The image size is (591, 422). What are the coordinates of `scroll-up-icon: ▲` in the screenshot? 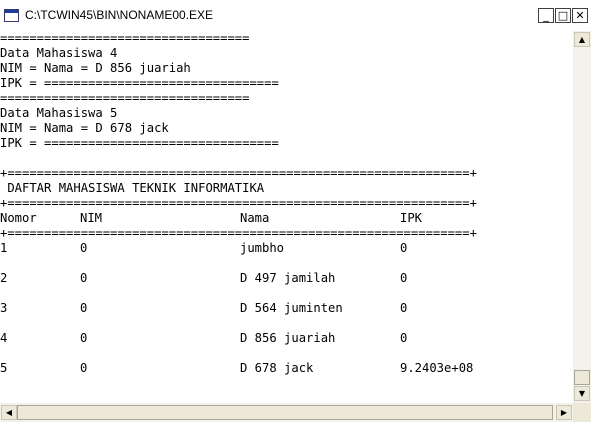 It's located at (582, 39).